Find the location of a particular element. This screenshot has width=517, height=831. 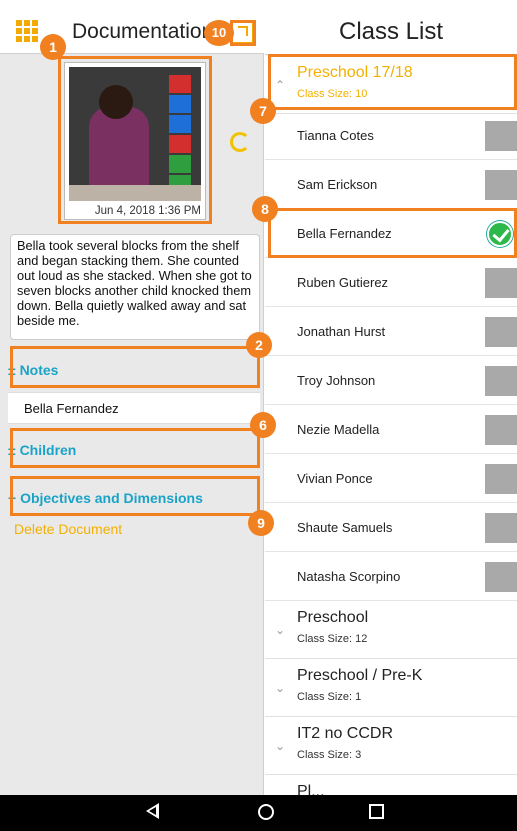

class-group-name: IT2 no CCDR is located at coordinates (345, 733).